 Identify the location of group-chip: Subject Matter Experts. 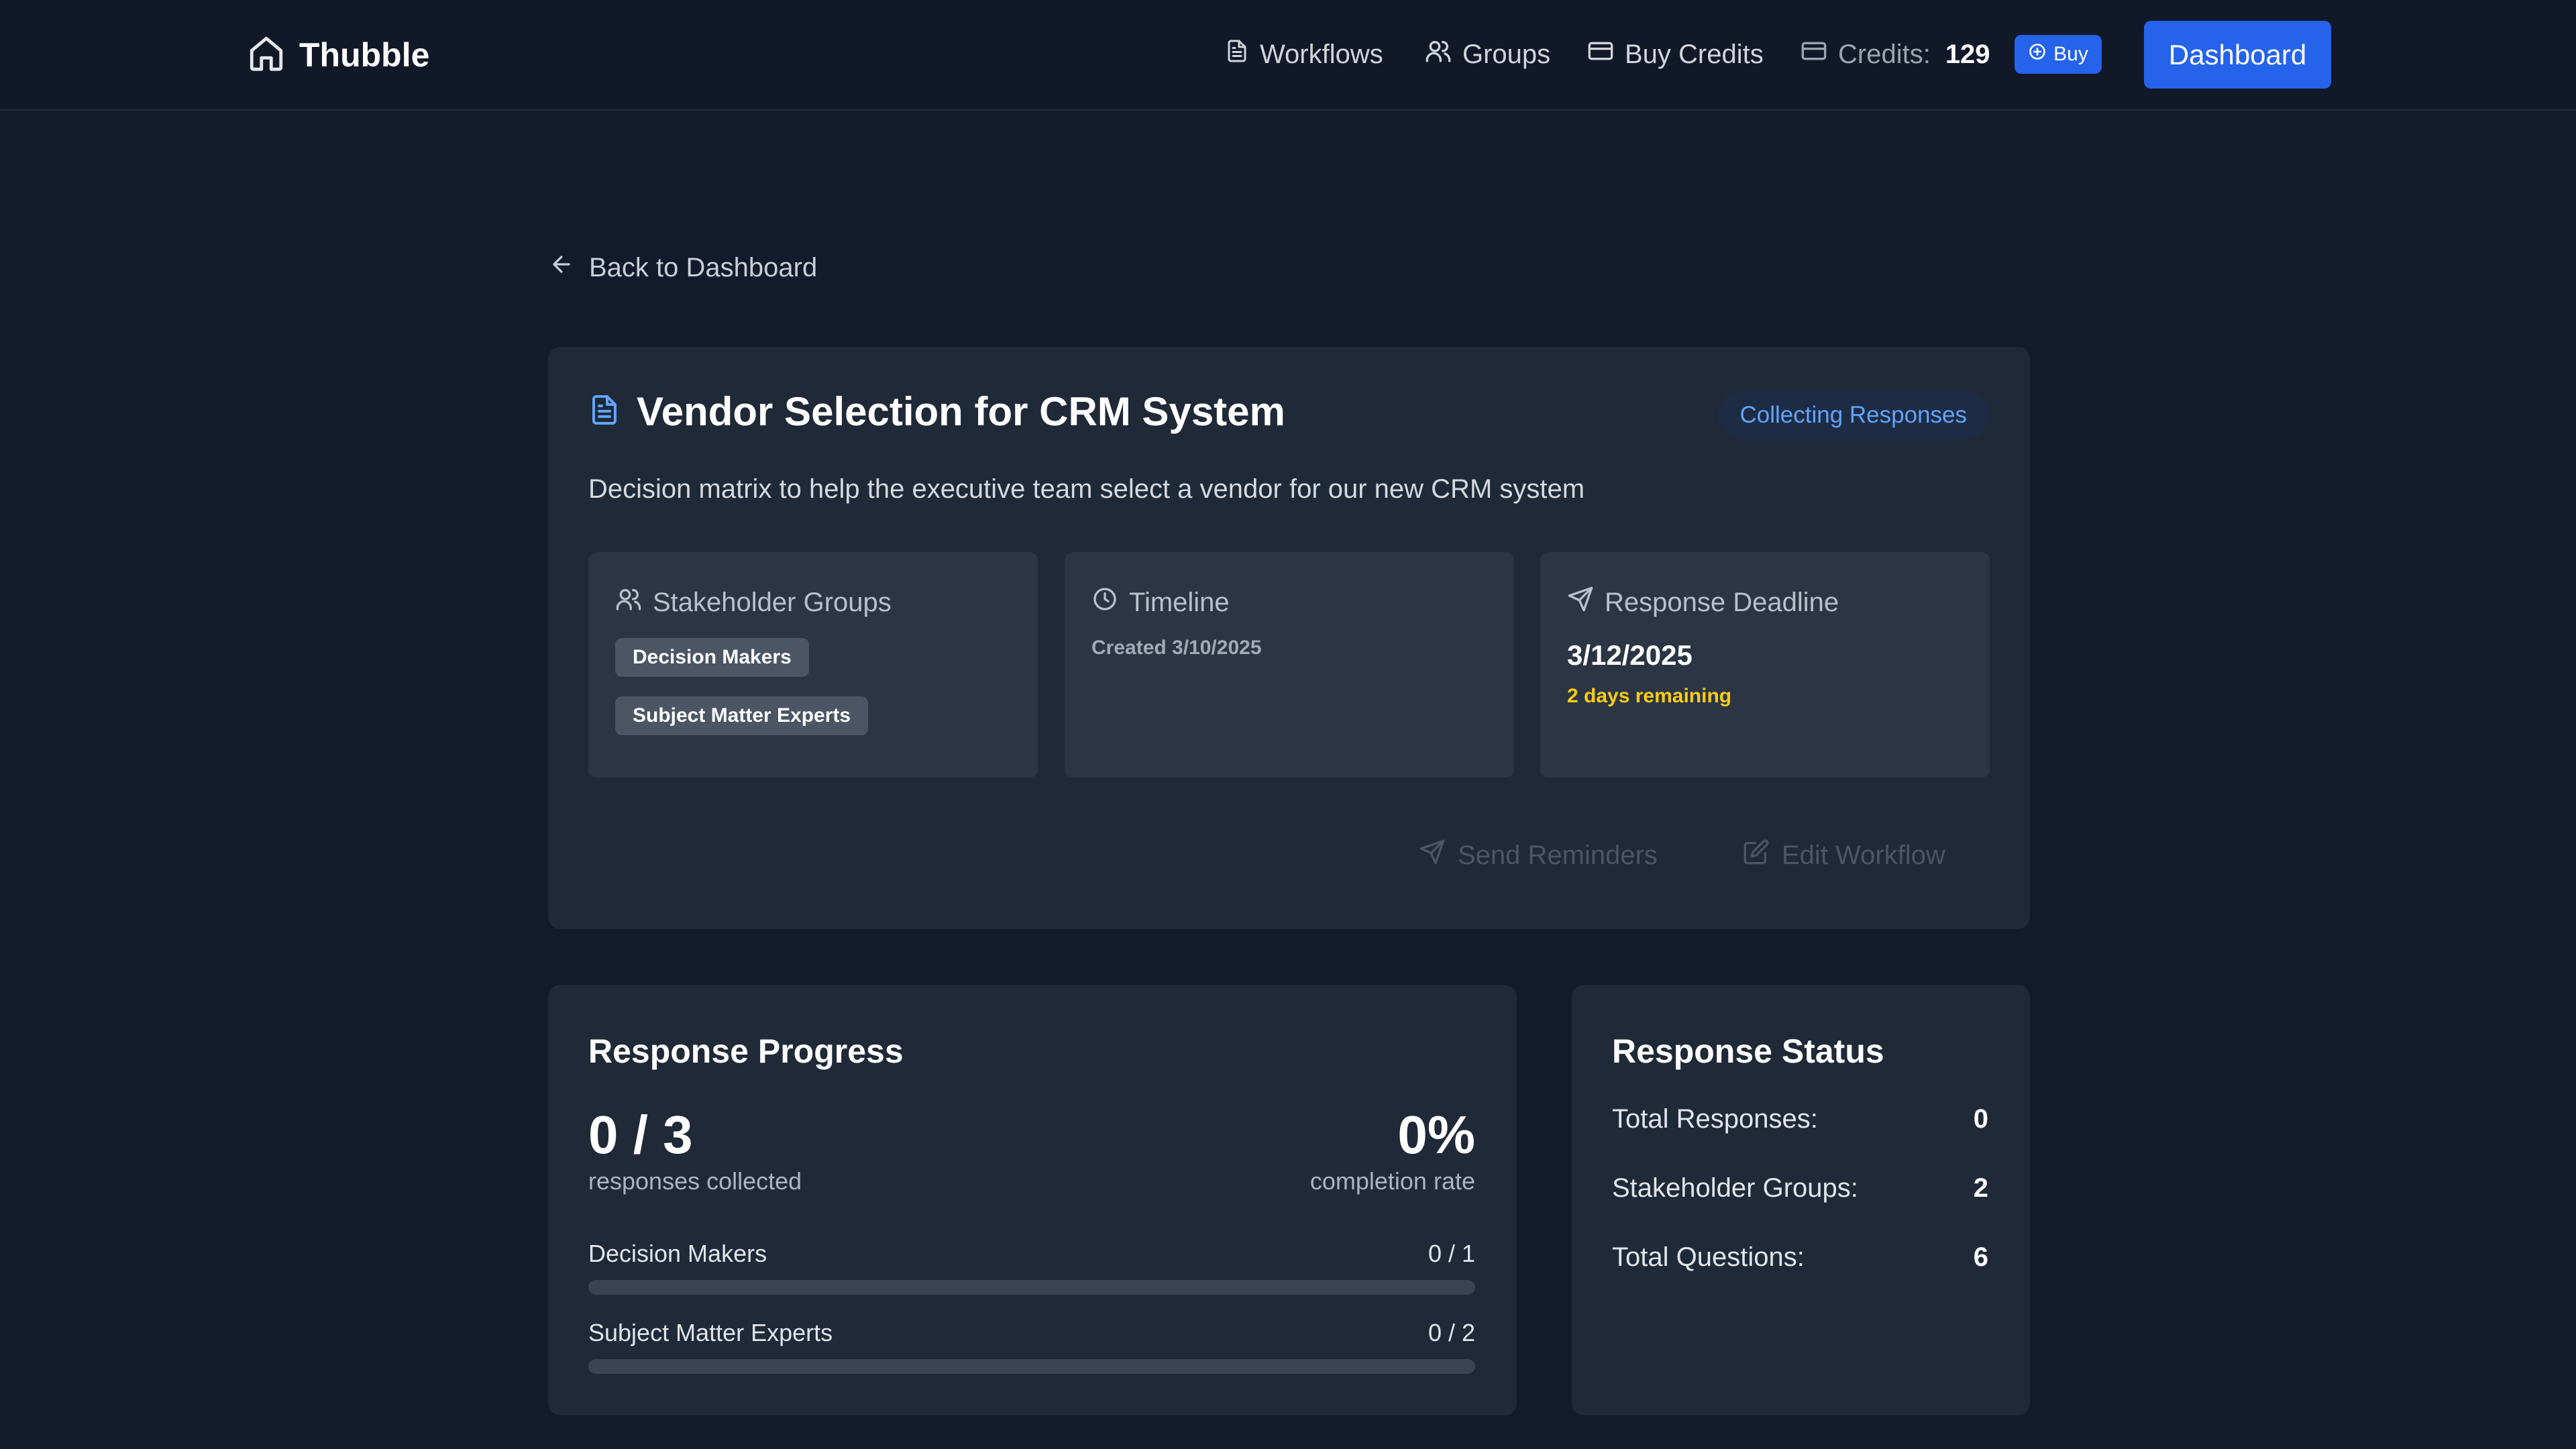
(742, 715).